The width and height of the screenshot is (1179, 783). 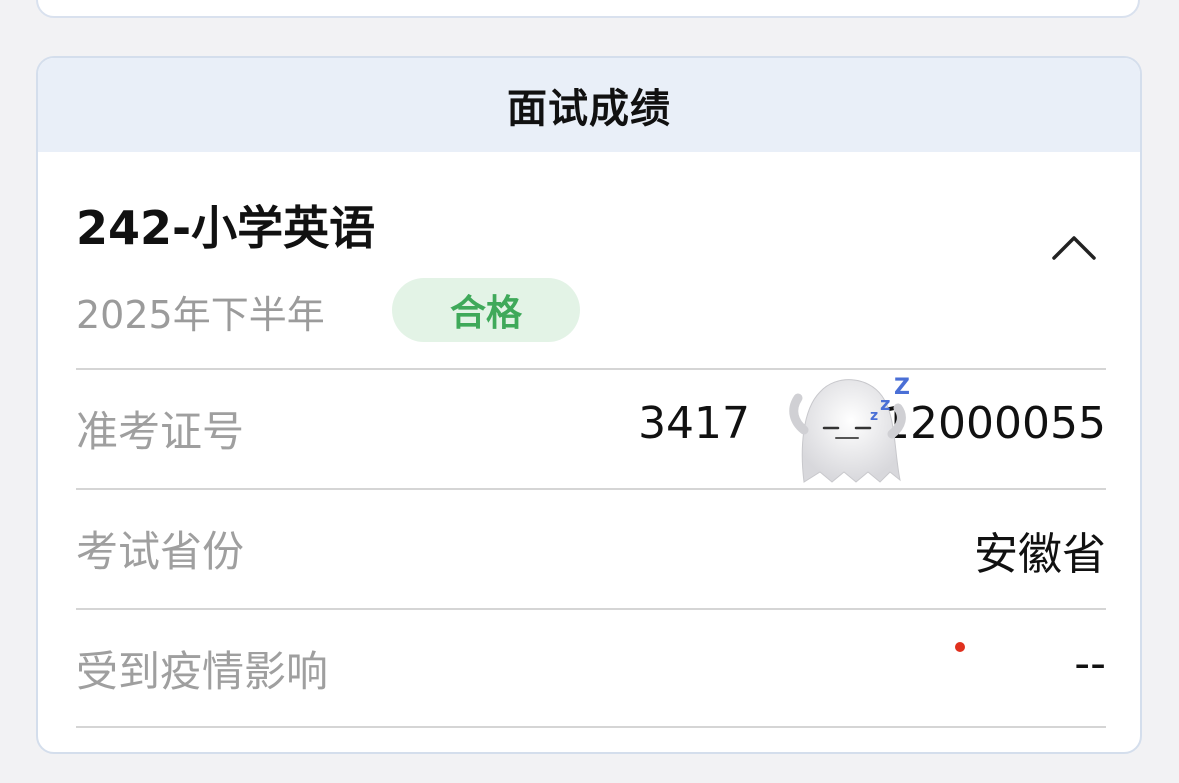 I want to click on row-label: 考试省份, so click(x=160, y=551).